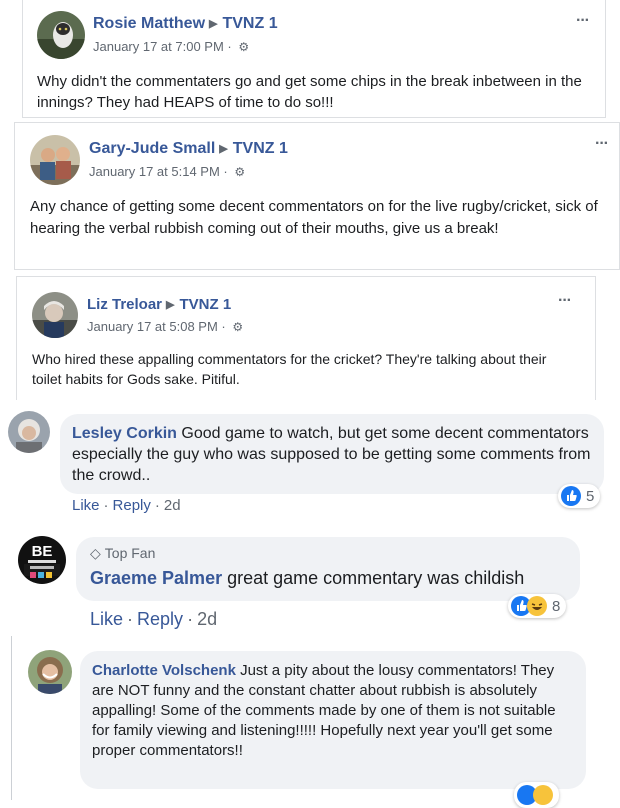  What do you see at coordinates (124, 304) in the screenshot?
I see `author-link: Liz Treloar` at bounding box center [124, 304].